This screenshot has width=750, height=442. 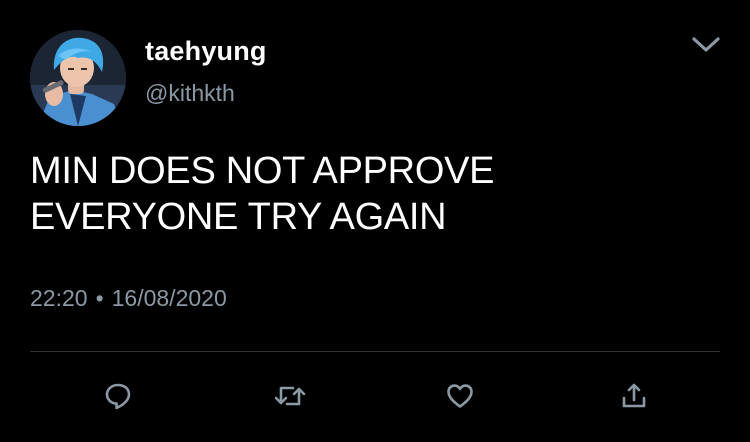 I want to click on heart-icon, so click(x=460, y=396).